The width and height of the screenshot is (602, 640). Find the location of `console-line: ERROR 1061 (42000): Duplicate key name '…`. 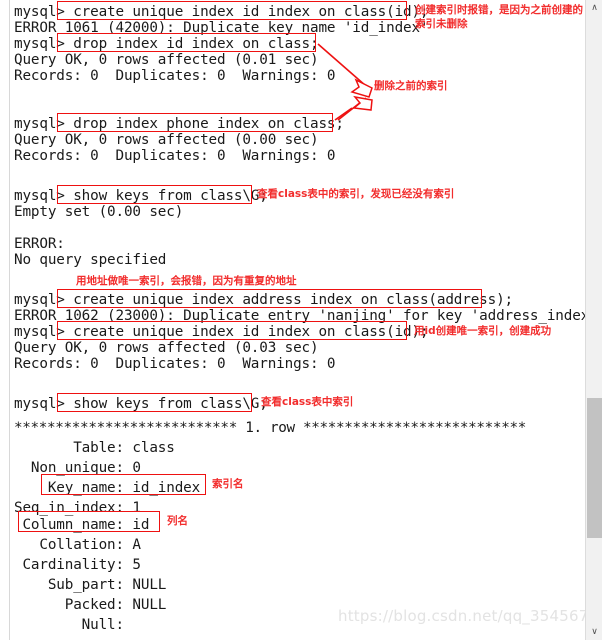

console-line: ERROR 1061 (42000): Duplicate key name '… is located at coordinates (221, 28).